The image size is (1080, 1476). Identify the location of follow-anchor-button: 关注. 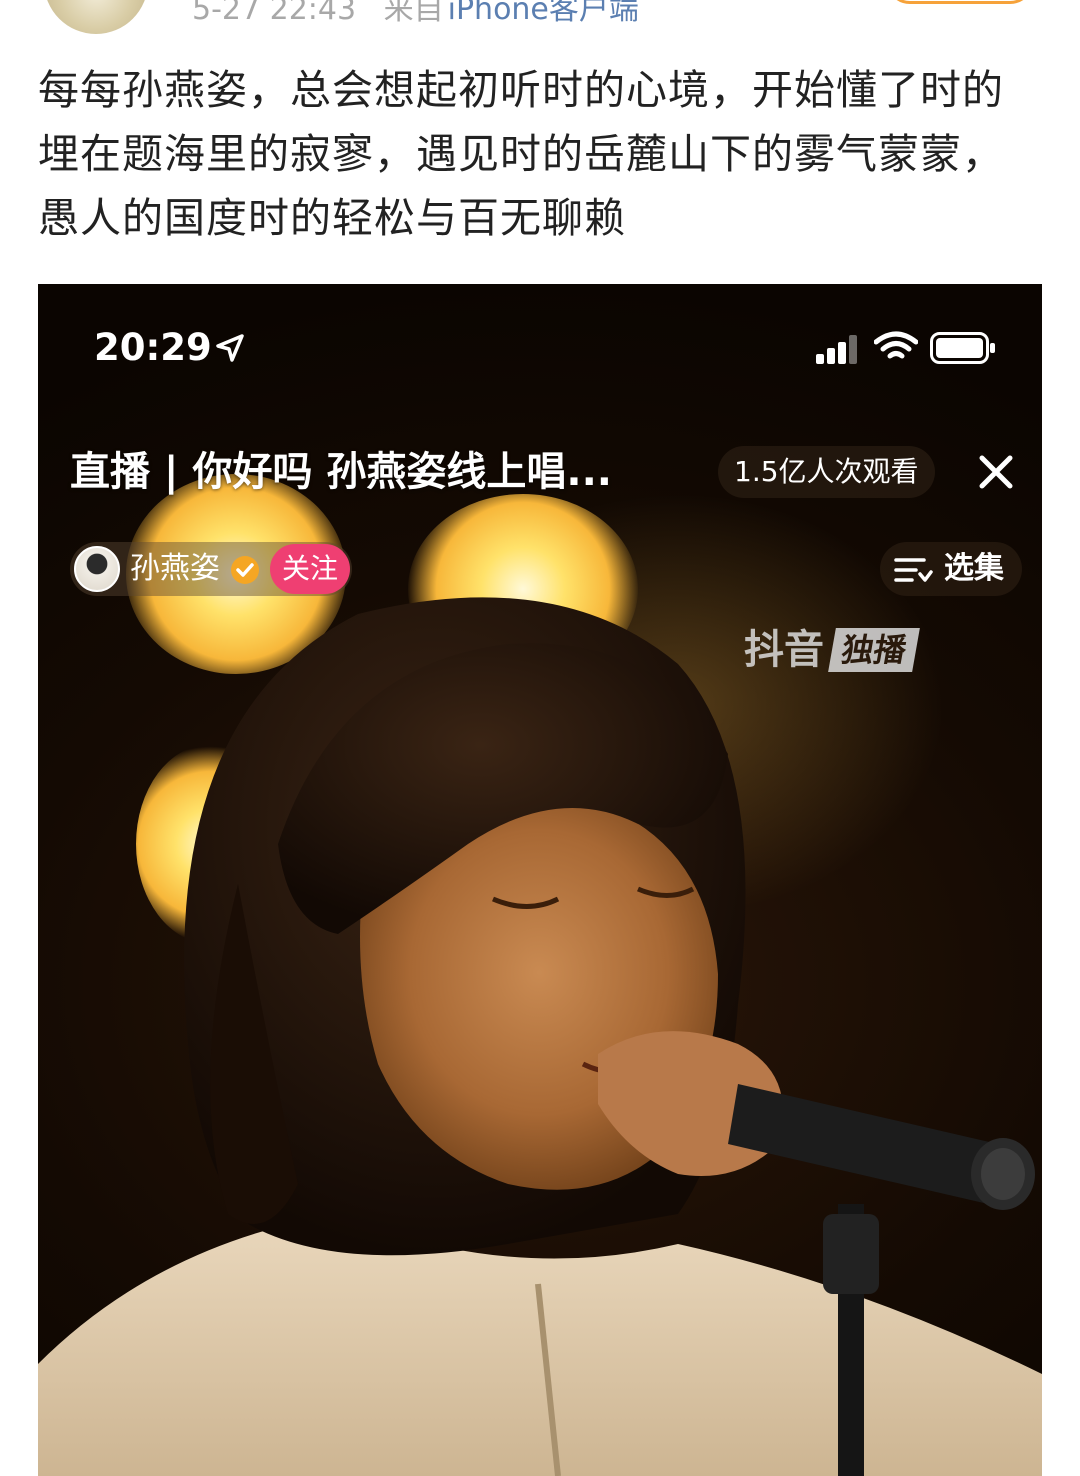
(310, 569).